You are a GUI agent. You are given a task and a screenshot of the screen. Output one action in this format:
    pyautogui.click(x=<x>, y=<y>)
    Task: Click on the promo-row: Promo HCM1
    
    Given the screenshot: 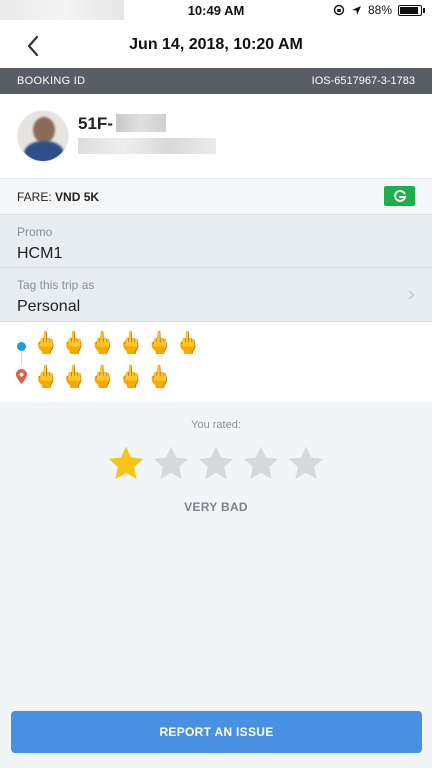 What is the action you would take?
    pyautogui.click(x=216, y=241)
    